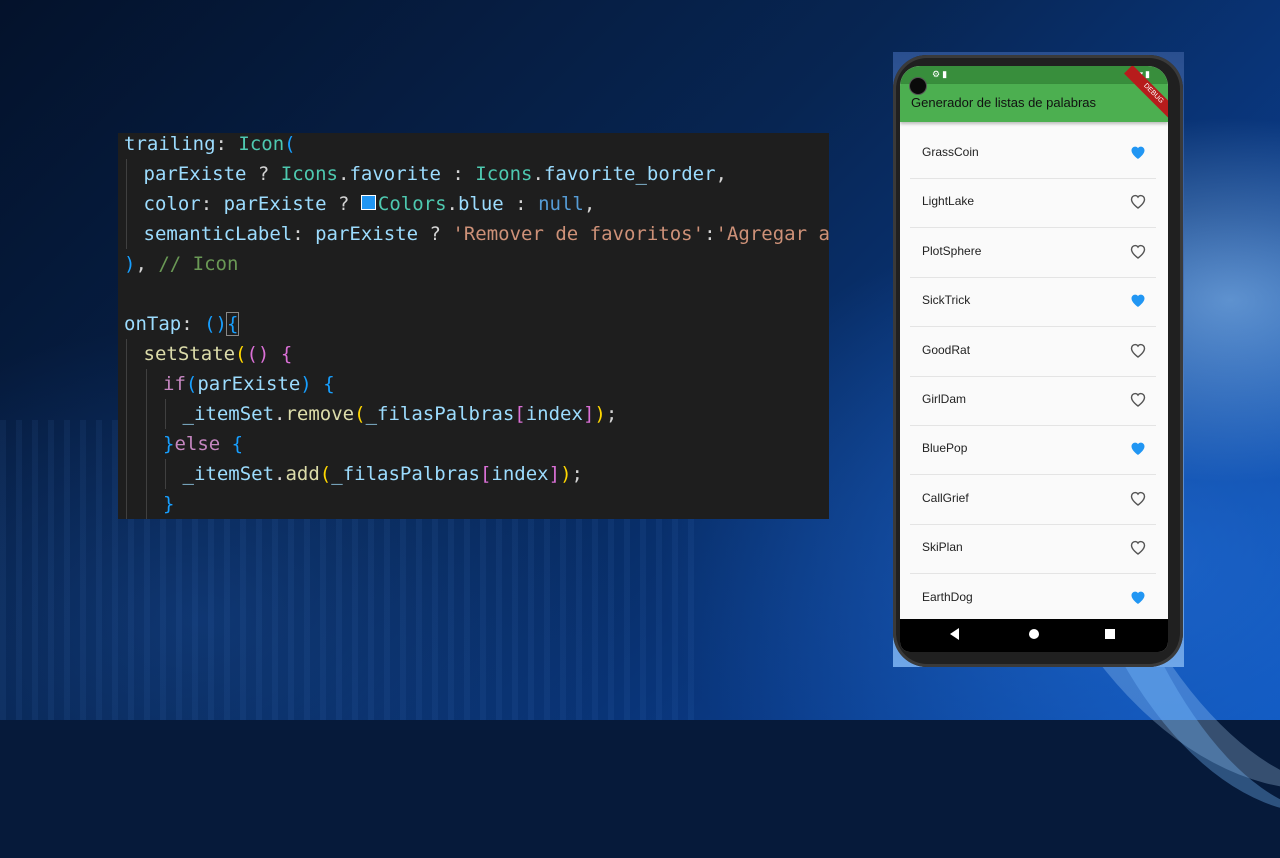 Image resolution: width=1280 pixels, height=858 pixels. What do you see at coordinates (1033, 203) in the screenshot?
I see `list-item: LightLake` at bounding box center [1033, 203].